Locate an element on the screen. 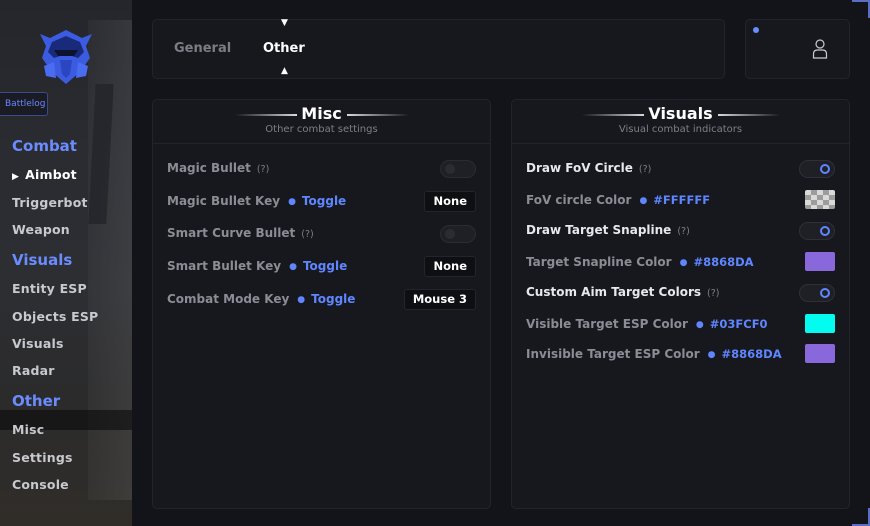 The image size is (870, 526). panel-title: Visuals is located at coordinates (680, 113).